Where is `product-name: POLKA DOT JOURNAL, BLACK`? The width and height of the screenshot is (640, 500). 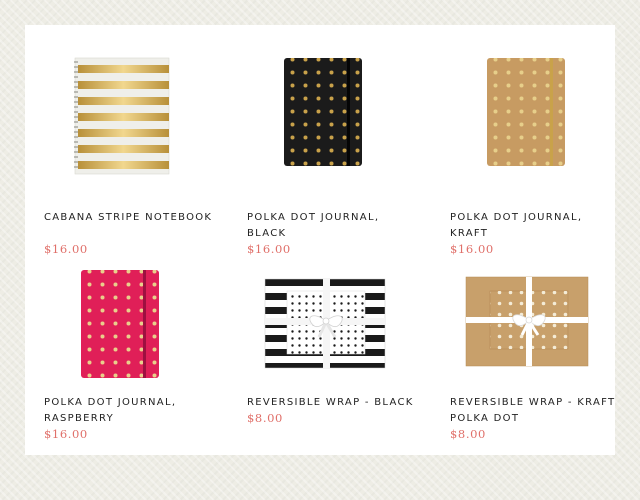 product-name: POLKA DOT JOURNAL, BLACK is located at coordinates (332, 225).